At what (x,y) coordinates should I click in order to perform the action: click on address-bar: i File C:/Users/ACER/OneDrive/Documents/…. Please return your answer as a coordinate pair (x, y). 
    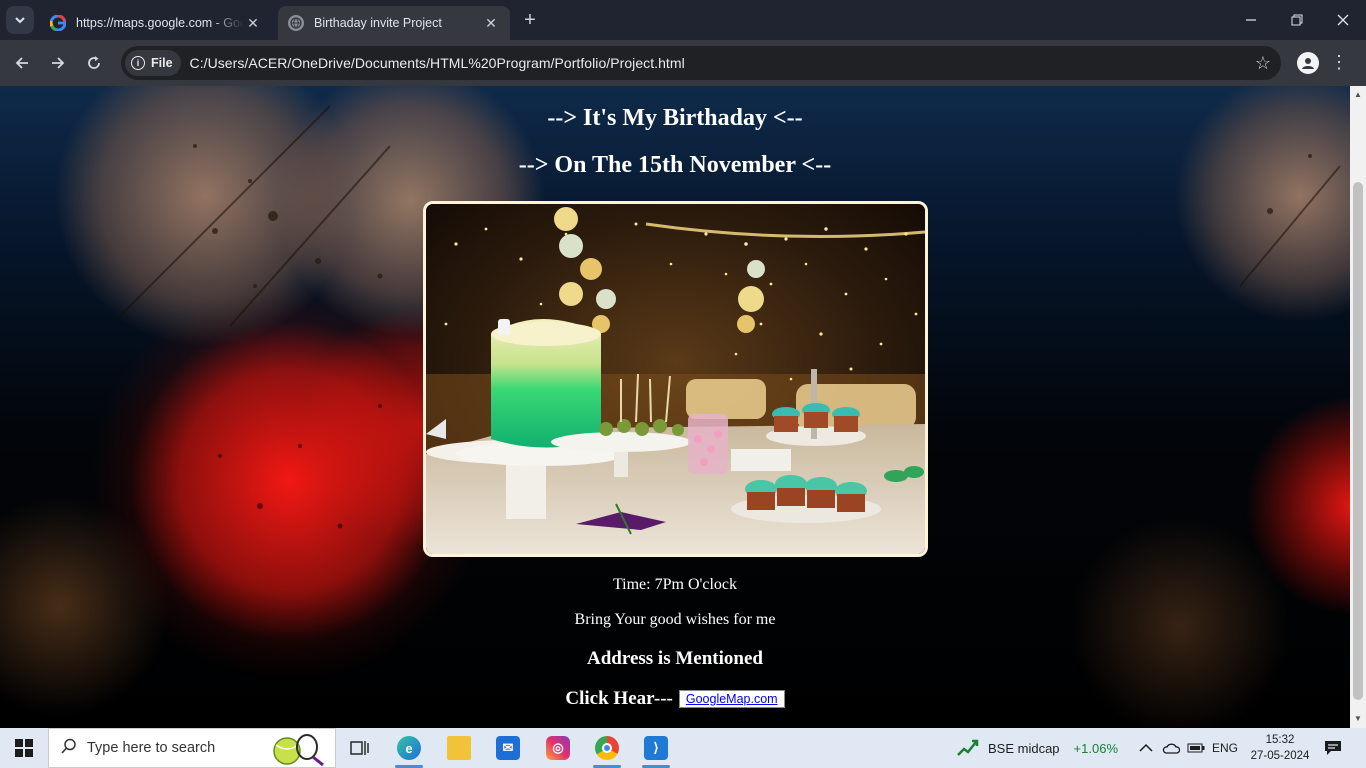
    Looking at the image, I should click on (701, 63).